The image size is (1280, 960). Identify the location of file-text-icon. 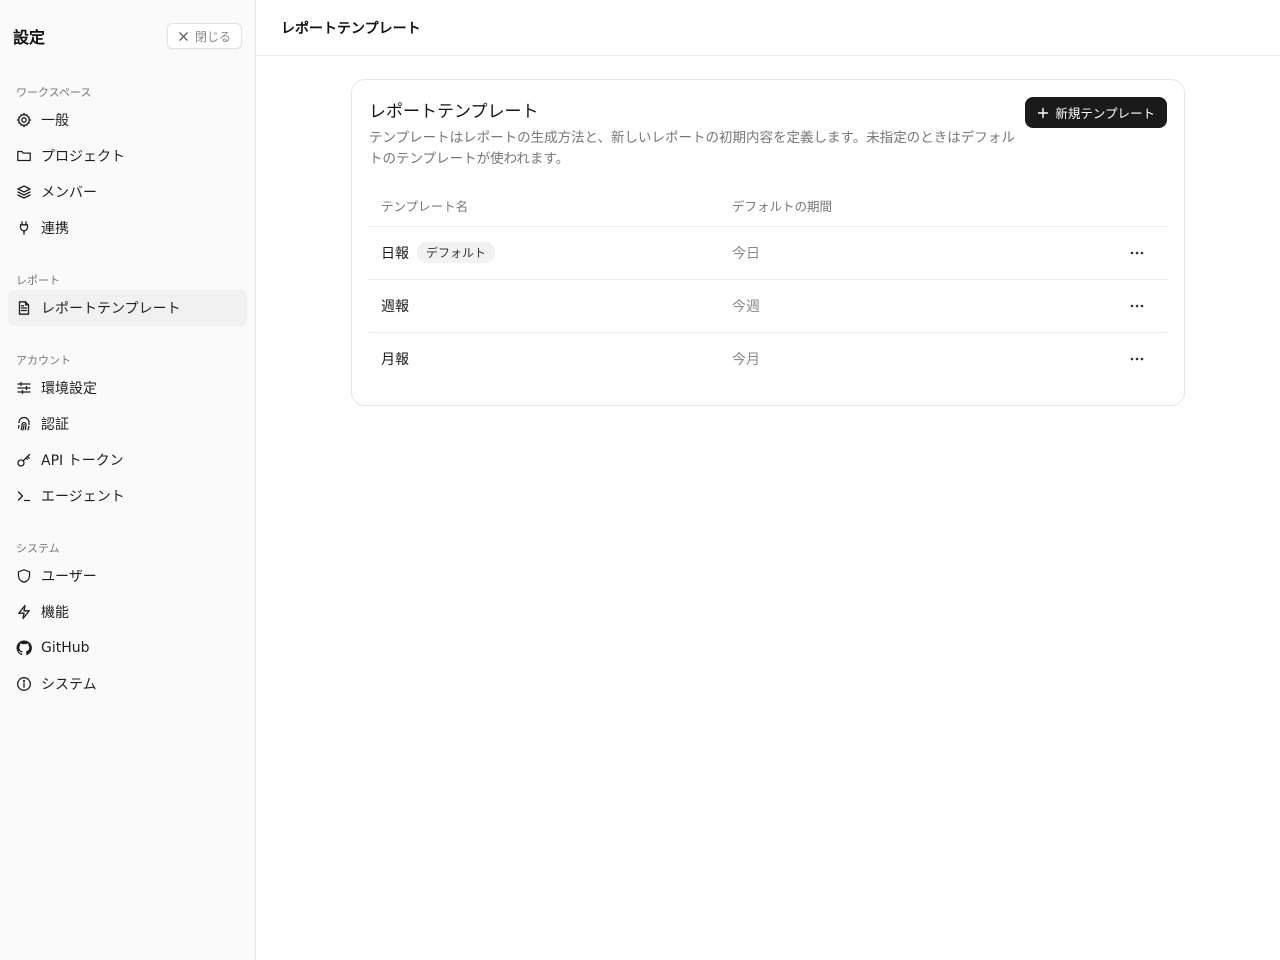
(24, 308).